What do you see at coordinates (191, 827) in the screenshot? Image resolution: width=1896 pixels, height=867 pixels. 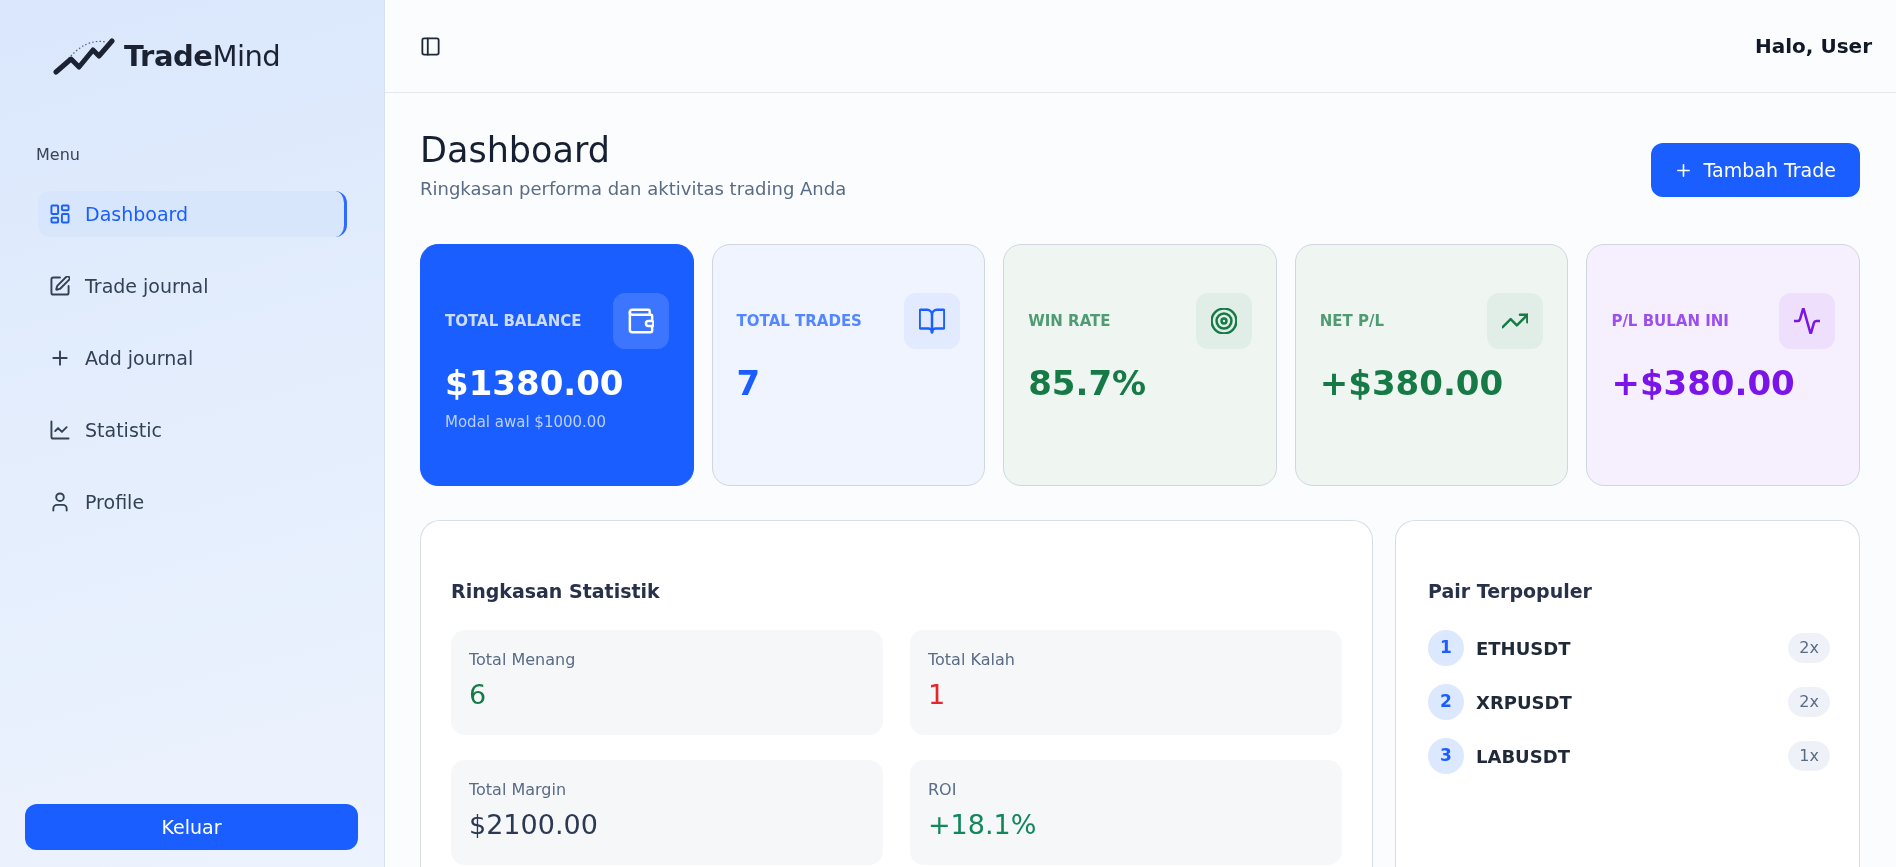 I see `logout-button: Keluar` at bounding box center [191, 827].